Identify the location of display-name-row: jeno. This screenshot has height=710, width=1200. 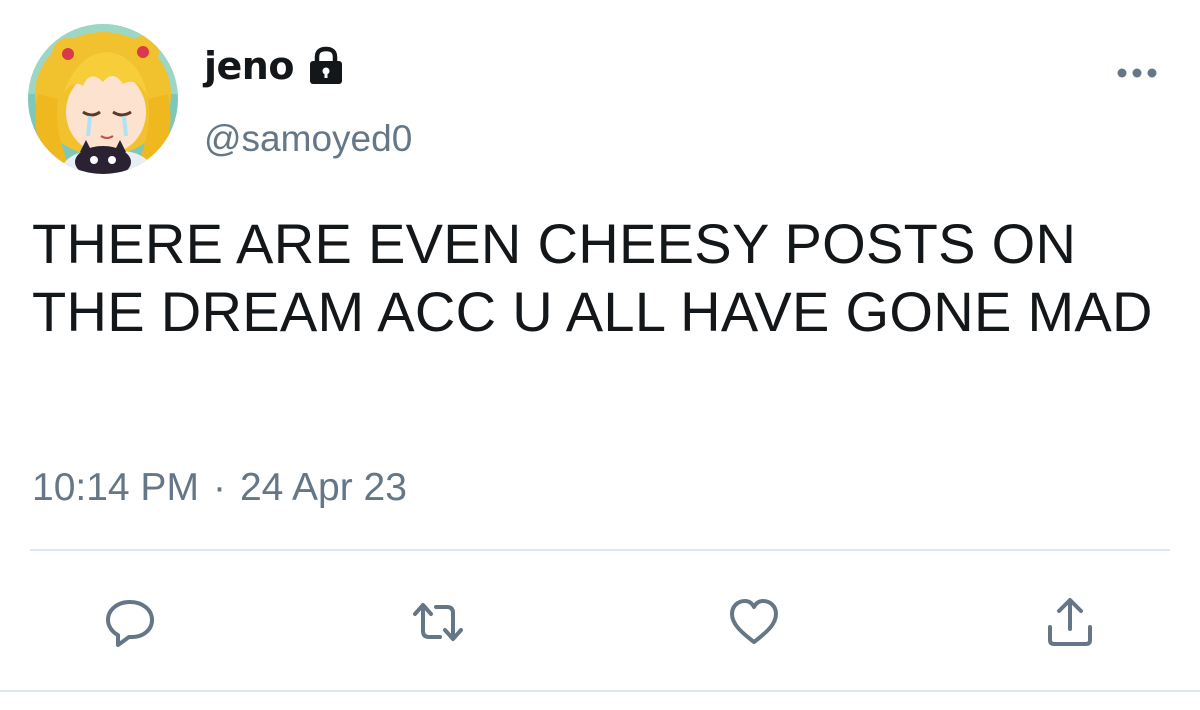
(275, 66).